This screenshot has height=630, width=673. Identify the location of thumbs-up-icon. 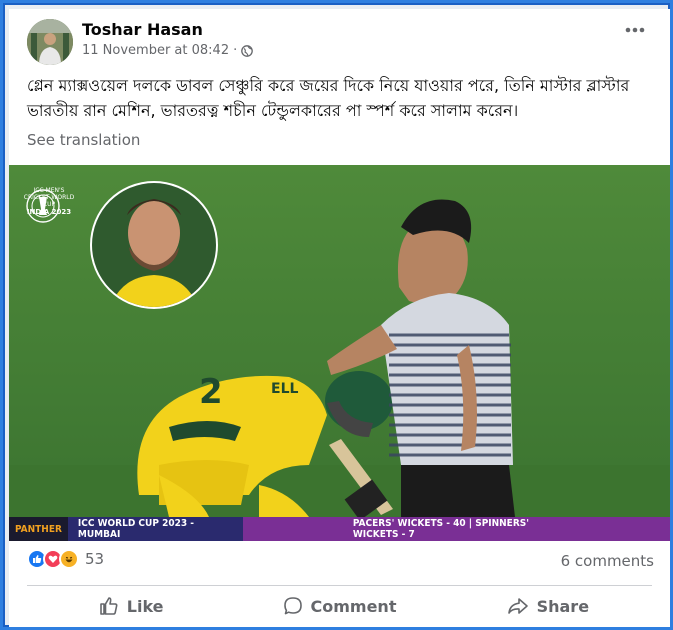
(108, 606).